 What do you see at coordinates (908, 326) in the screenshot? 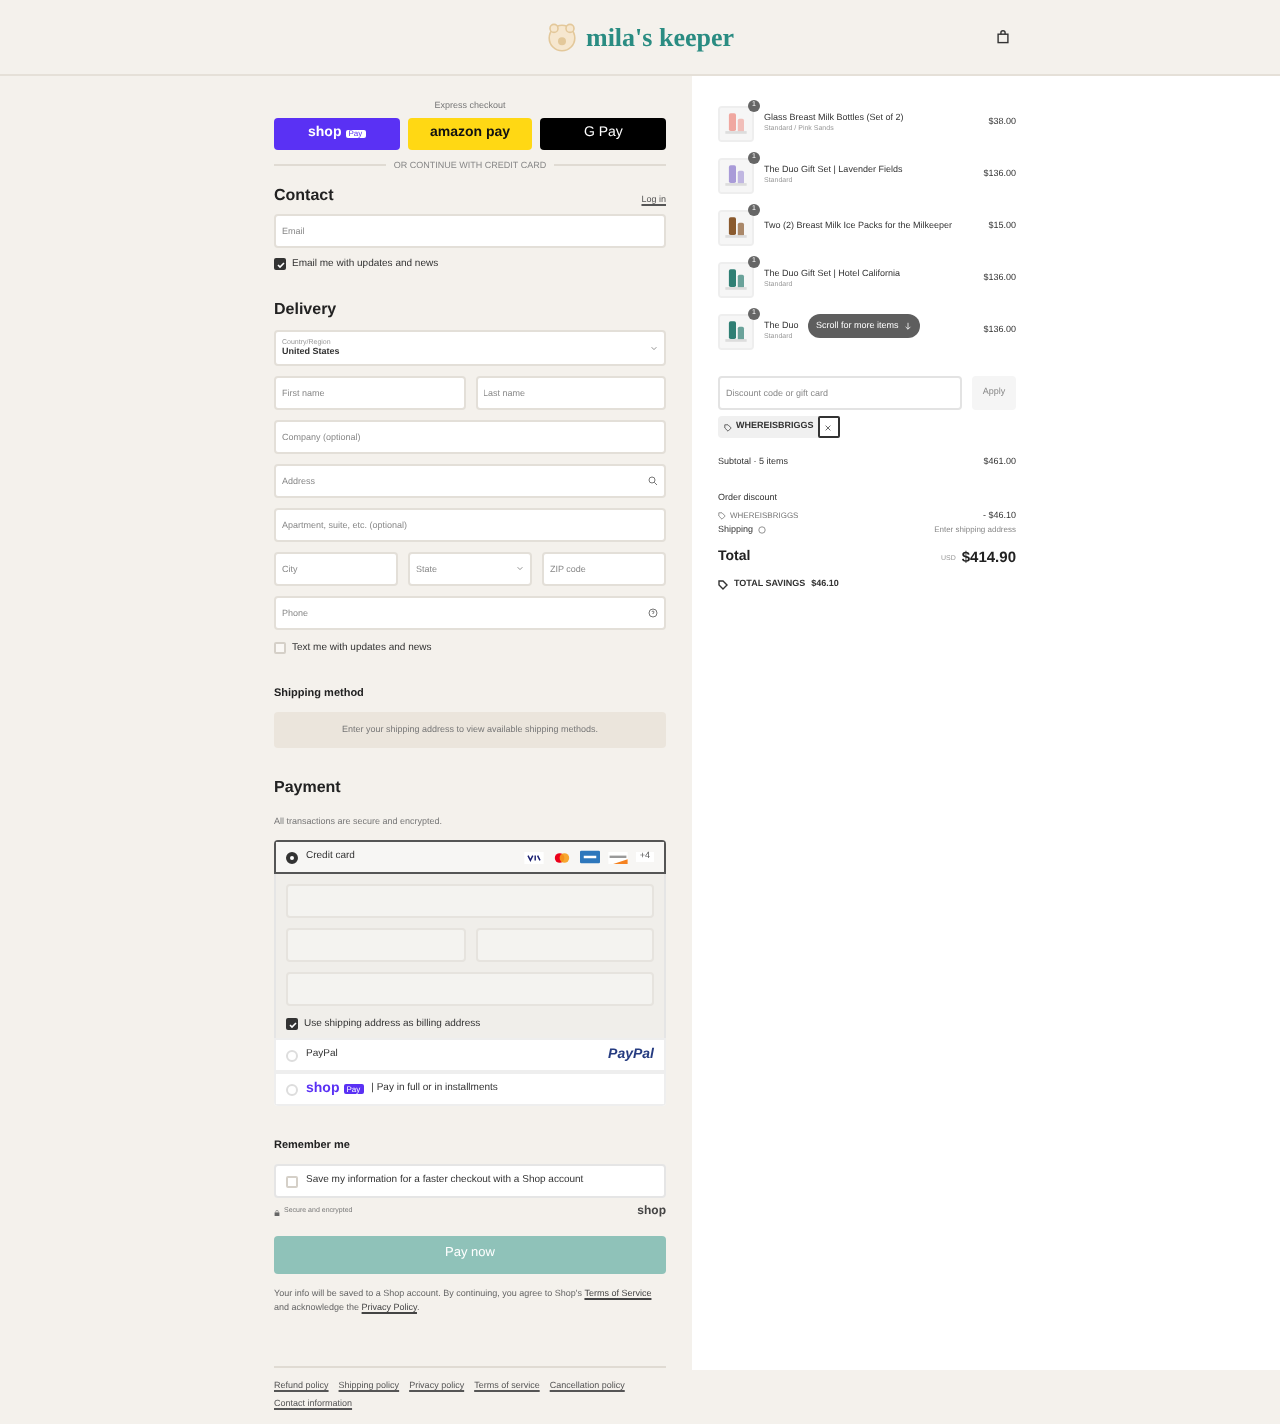
I see `arrow-down-icon` at bounding box center [908, 326].